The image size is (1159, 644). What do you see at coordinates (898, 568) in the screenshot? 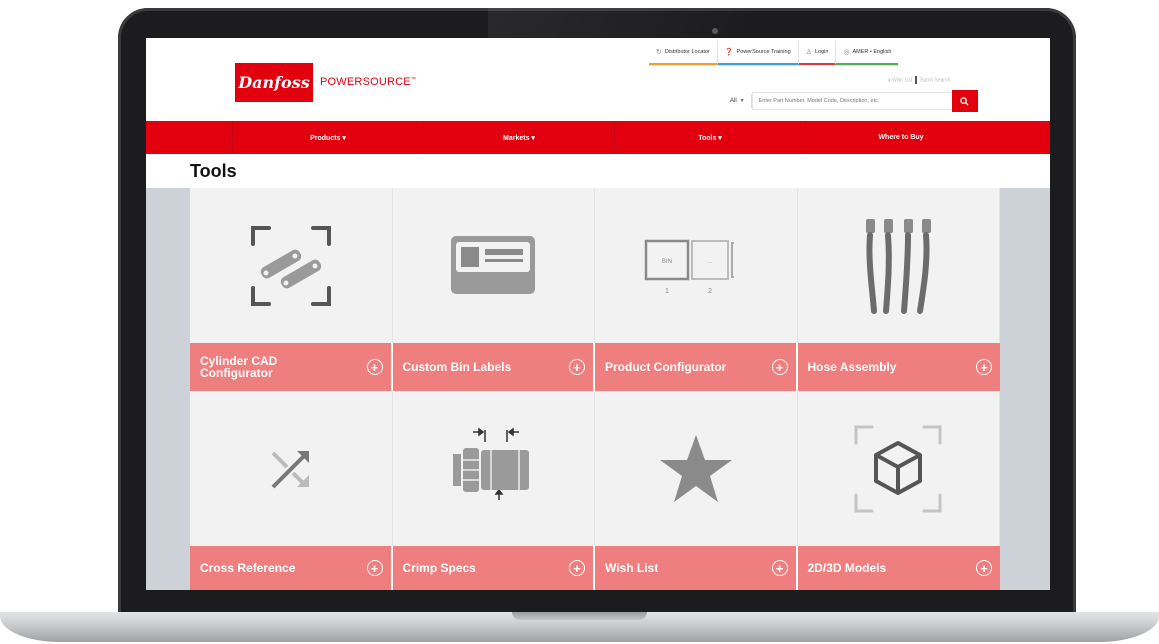
I see `tool-2d-3d-models: 2D/3D Models +` at bounding box center [898, 568].